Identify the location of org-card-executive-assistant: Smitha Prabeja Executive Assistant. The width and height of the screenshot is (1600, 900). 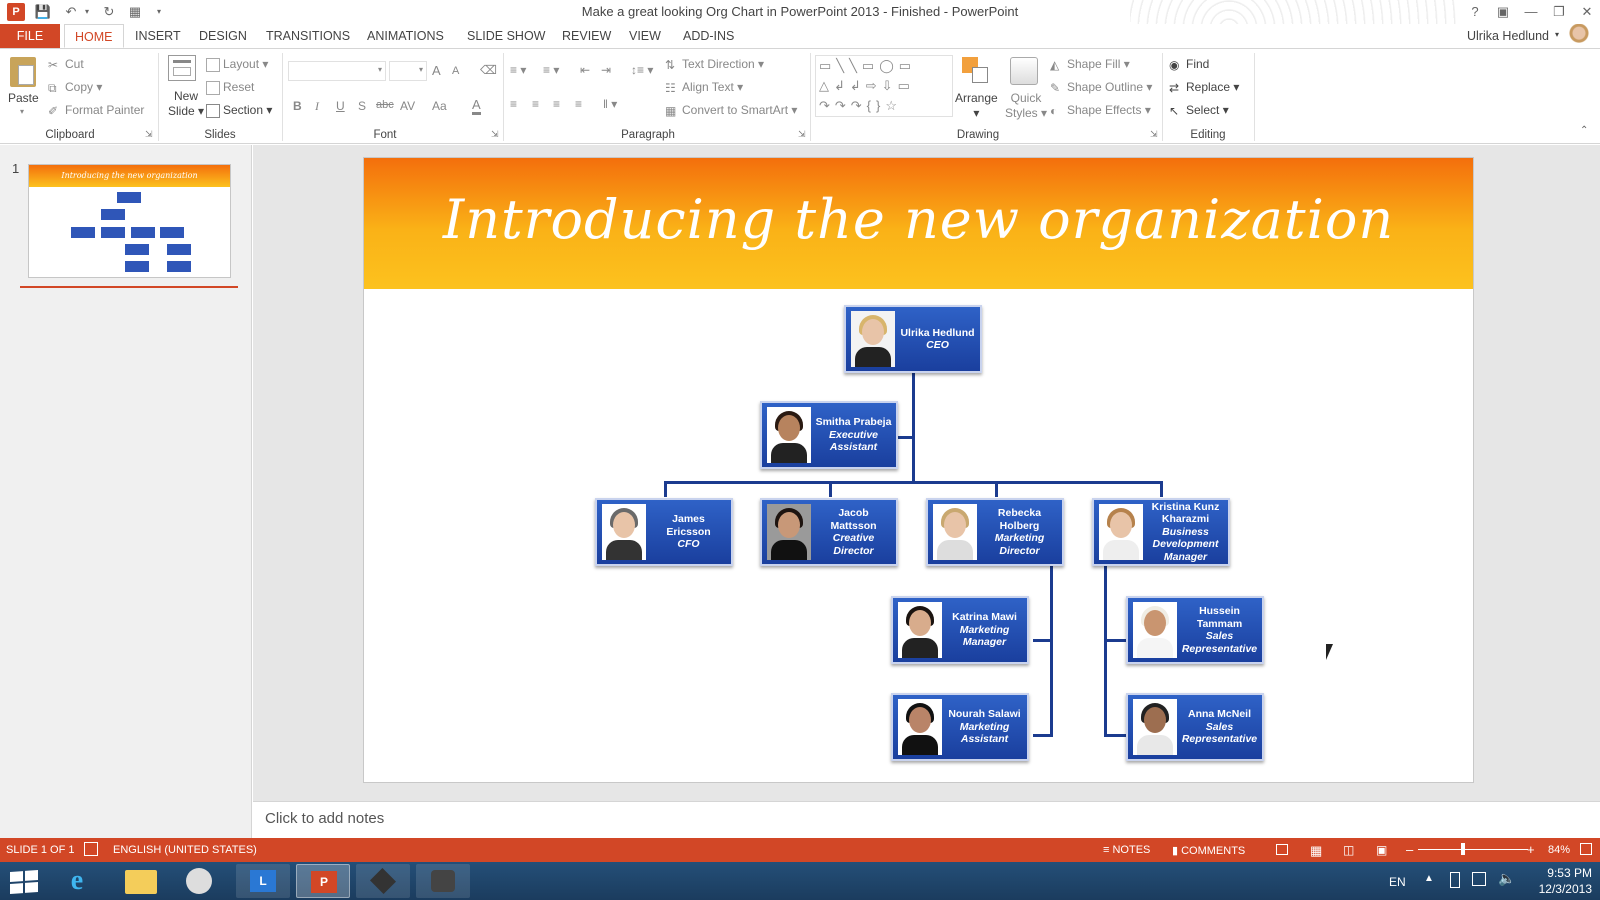
(829, 435).